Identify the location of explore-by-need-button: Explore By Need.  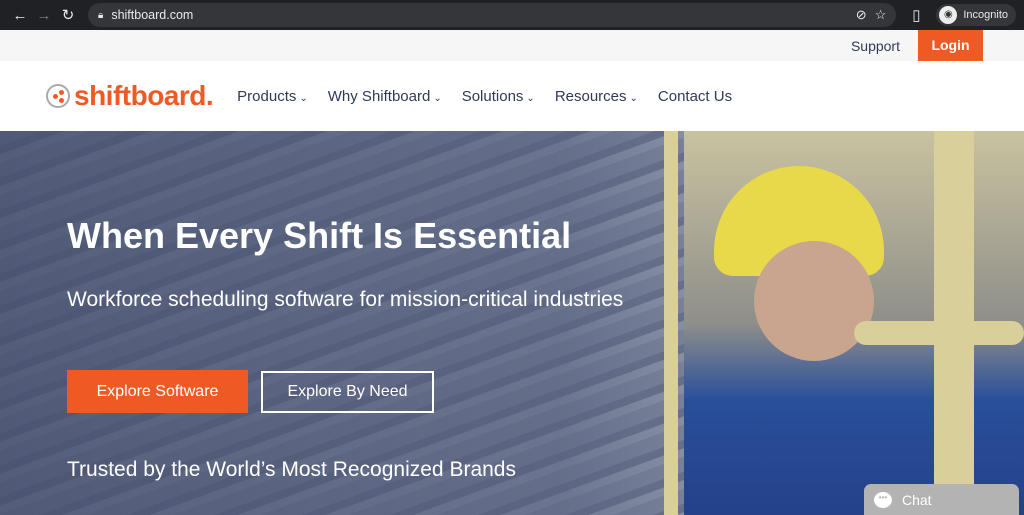
(347, 392).